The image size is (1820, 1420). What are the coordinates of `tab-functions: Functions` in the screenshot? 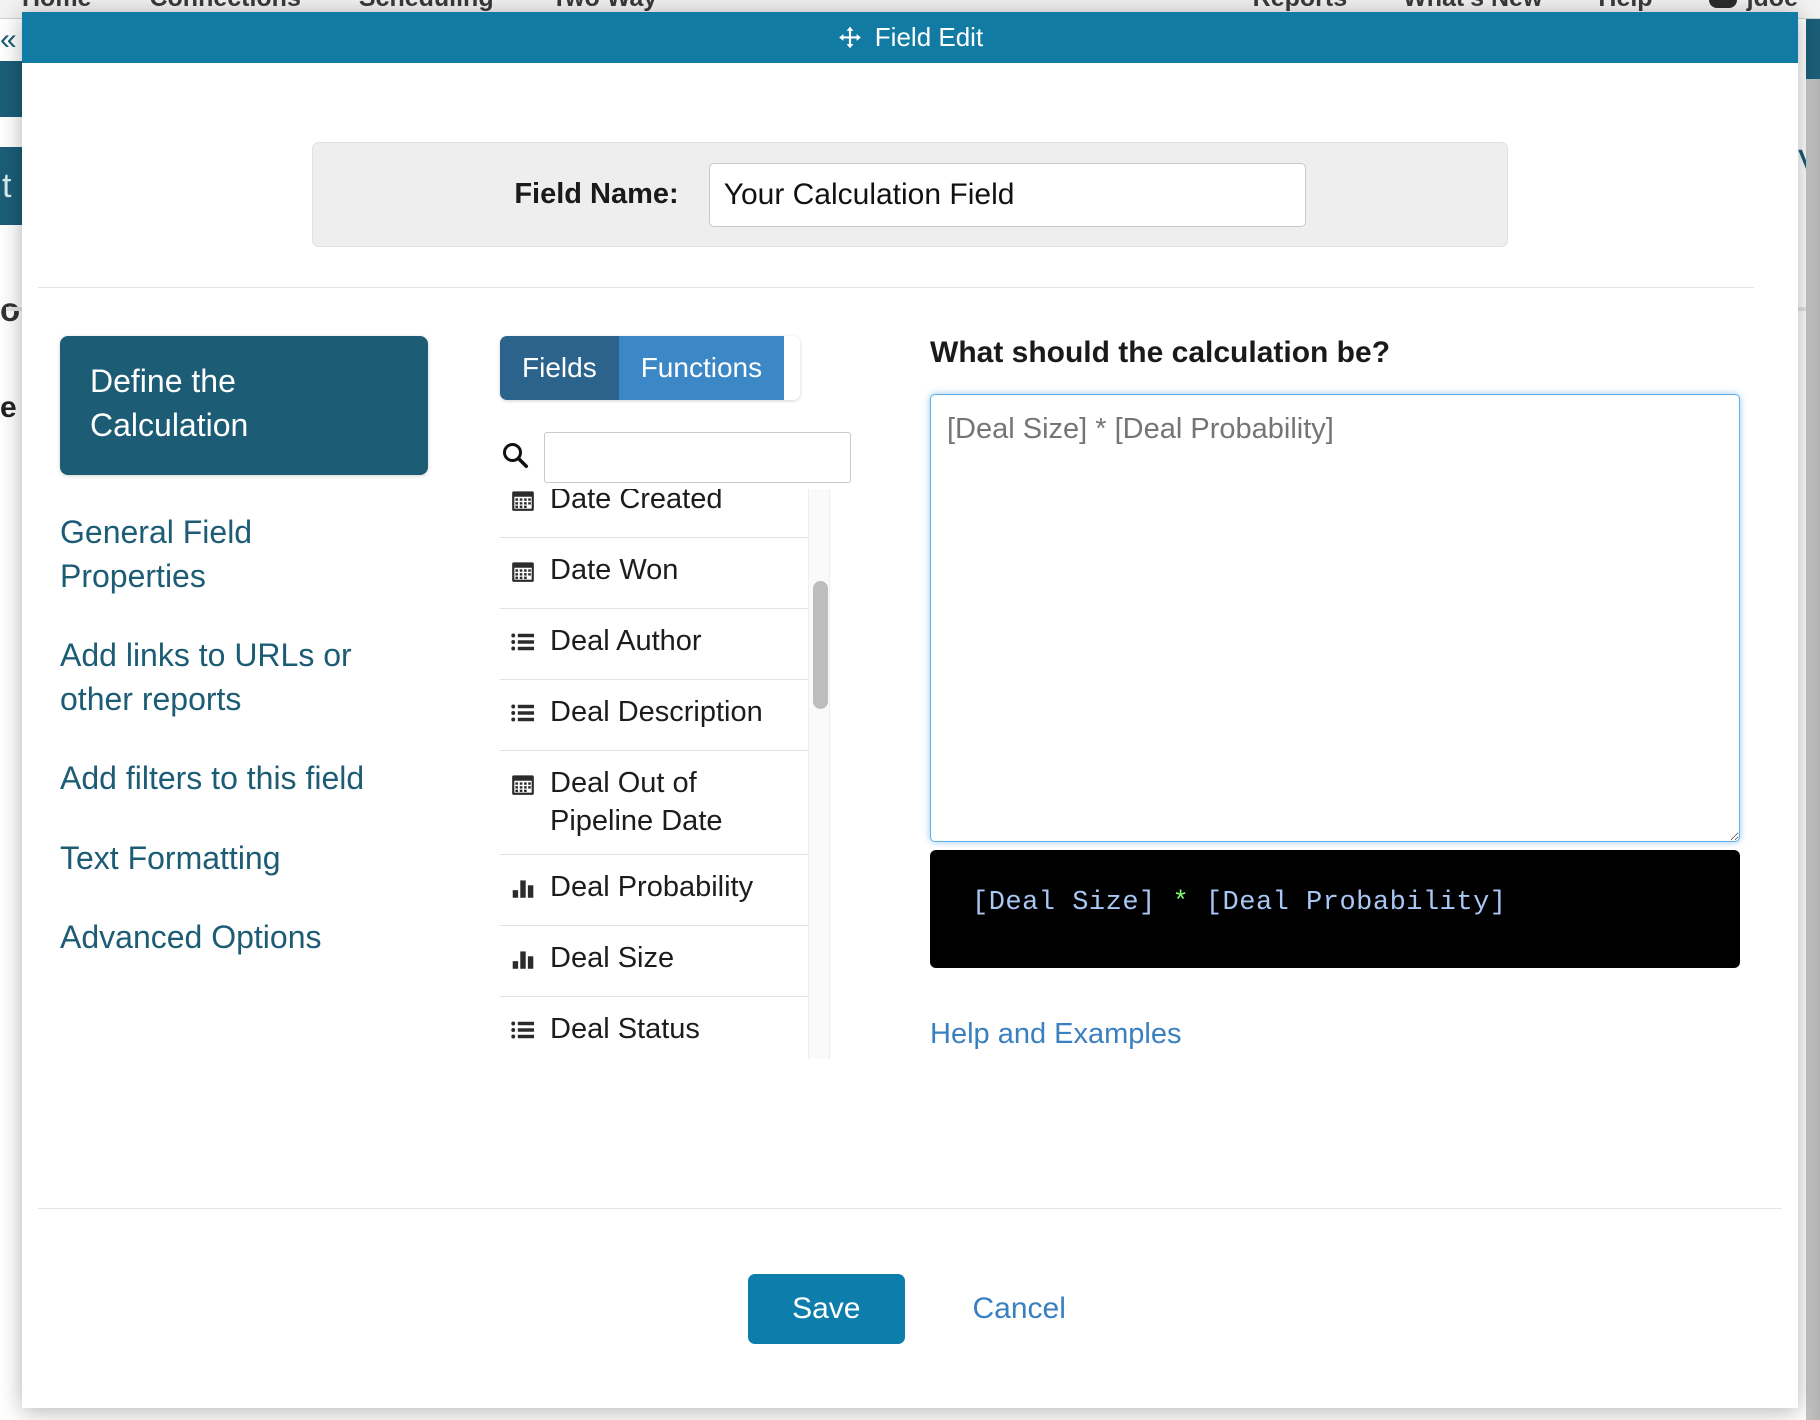 It's located at (701, 368).